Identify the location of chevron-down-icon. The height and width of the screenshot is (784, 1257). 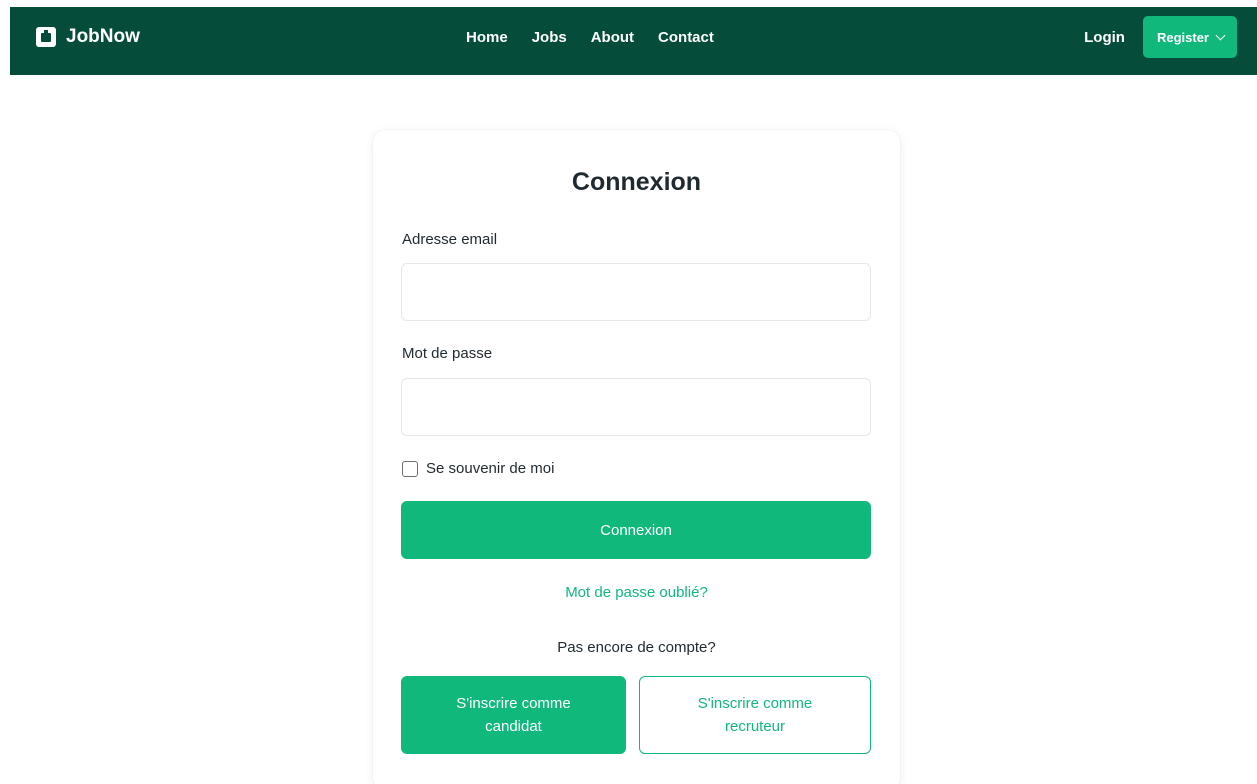
(1220, 35).